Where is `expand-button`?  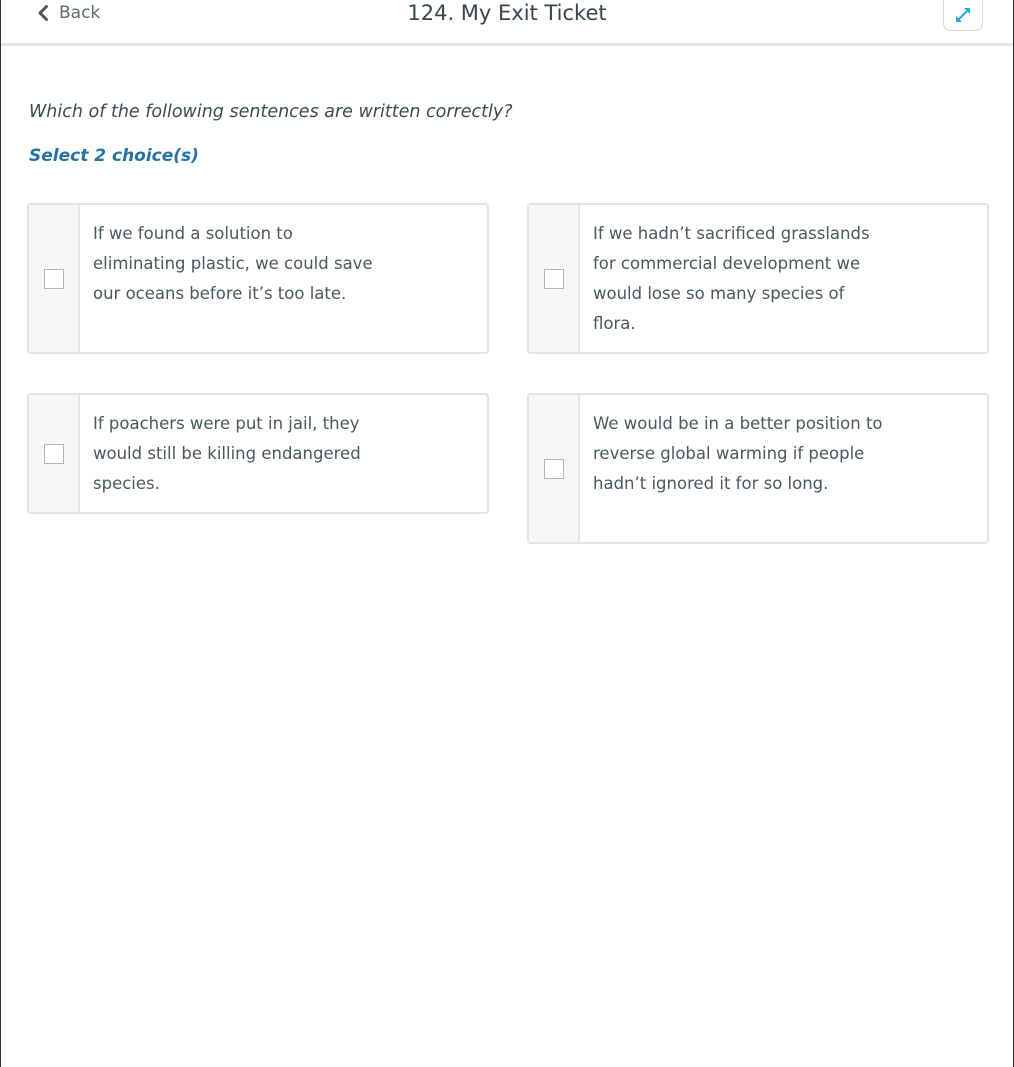 expand-button is located at coordinates (963, 15).